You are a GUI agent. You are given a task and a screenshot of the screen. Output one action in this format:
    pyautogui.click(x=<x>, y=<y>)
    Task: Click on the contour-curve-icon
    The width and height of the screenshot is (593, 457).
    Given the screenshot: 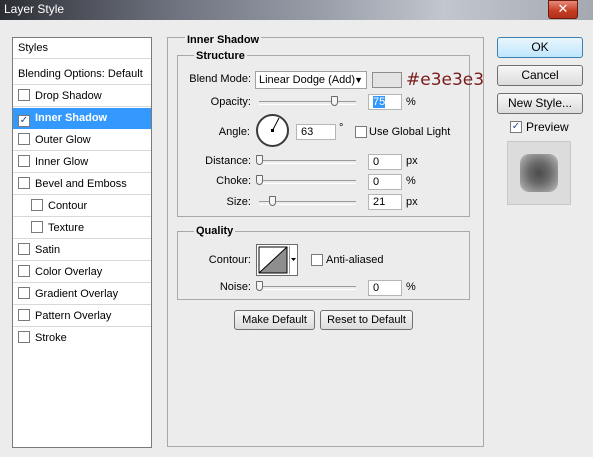 What is the action you would take?
    pyautogui.click(x=277, y=260)
    